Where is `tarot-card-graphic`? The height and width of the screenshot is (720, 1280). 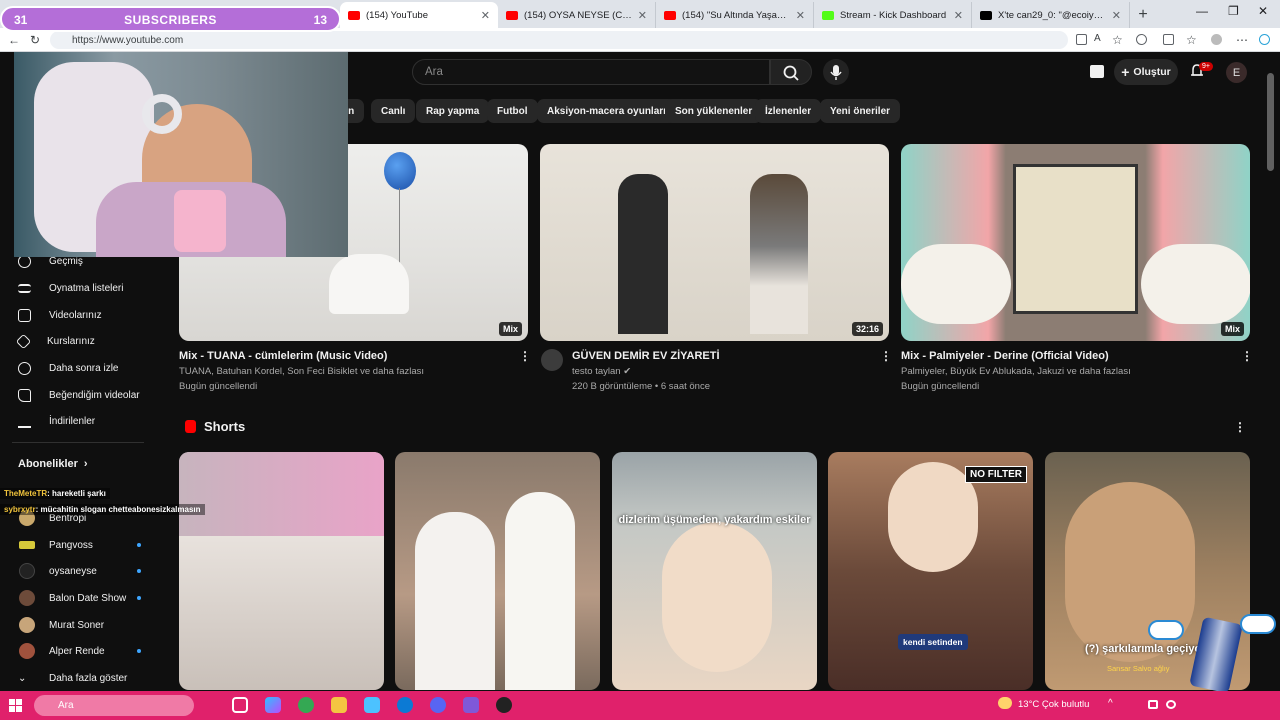 tarot-card-graphic is located at coordinates (1075, 239).